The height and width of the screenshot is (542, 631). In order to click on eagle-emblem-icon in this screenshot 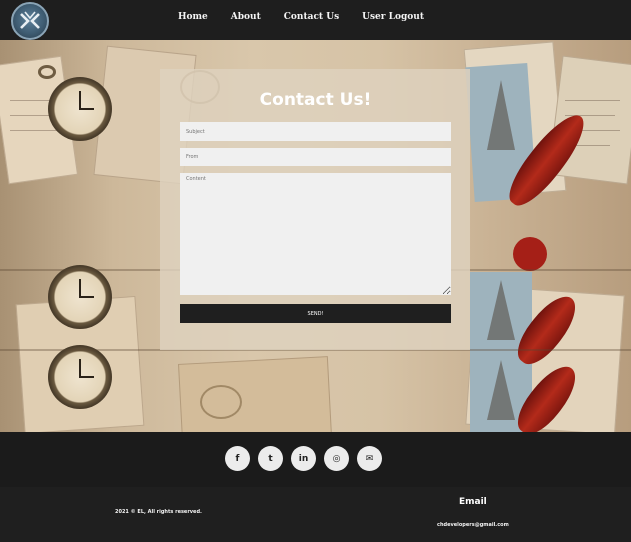, I will do `click(30, 20)`.